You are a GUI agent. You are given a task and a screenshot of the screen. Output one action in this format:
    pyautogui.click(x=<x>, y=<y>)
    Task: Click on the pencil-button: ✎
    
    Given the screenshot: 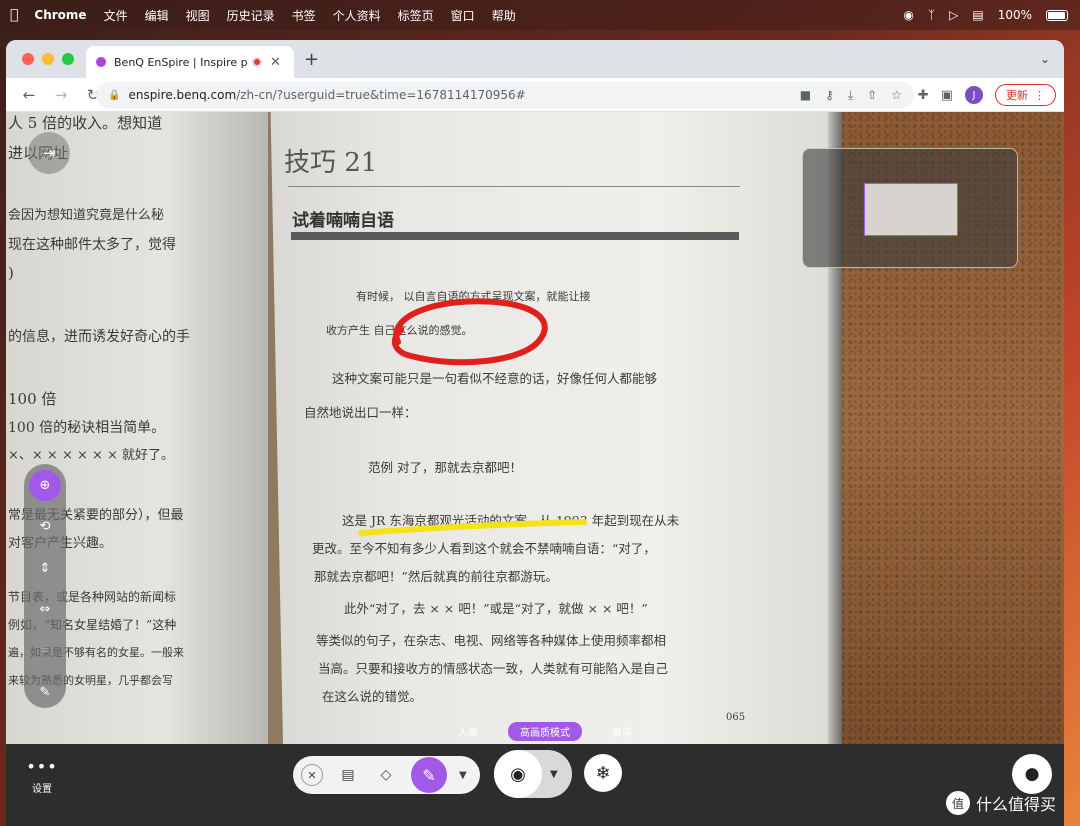 What is the action you would take?
    pyautogui.click(x=45, y=692)
    